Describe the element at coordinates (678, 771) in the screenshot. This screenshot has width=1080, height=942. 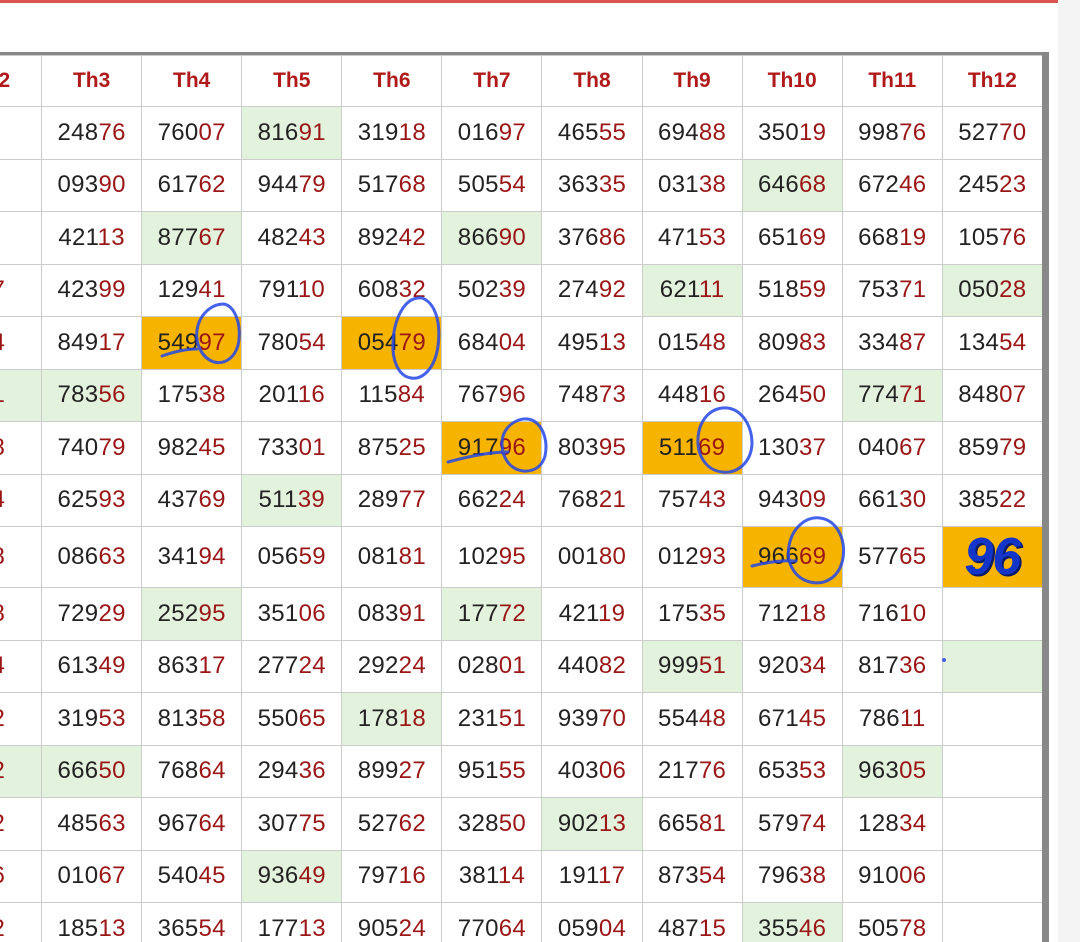
I see `cell-number-head: 217` at that location.